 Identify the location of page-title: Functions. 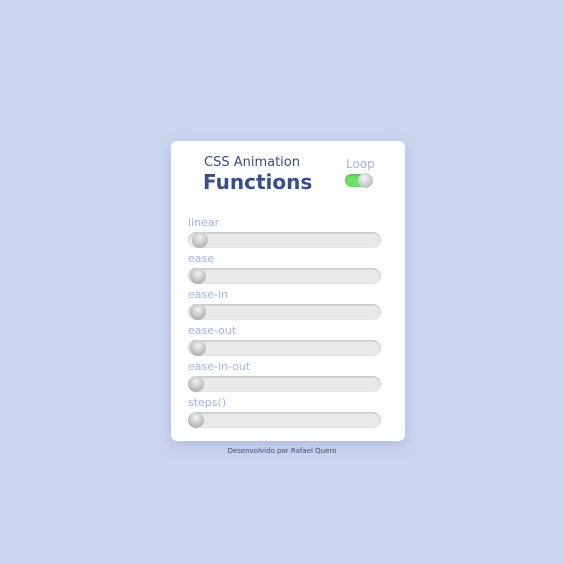
(258, 182).